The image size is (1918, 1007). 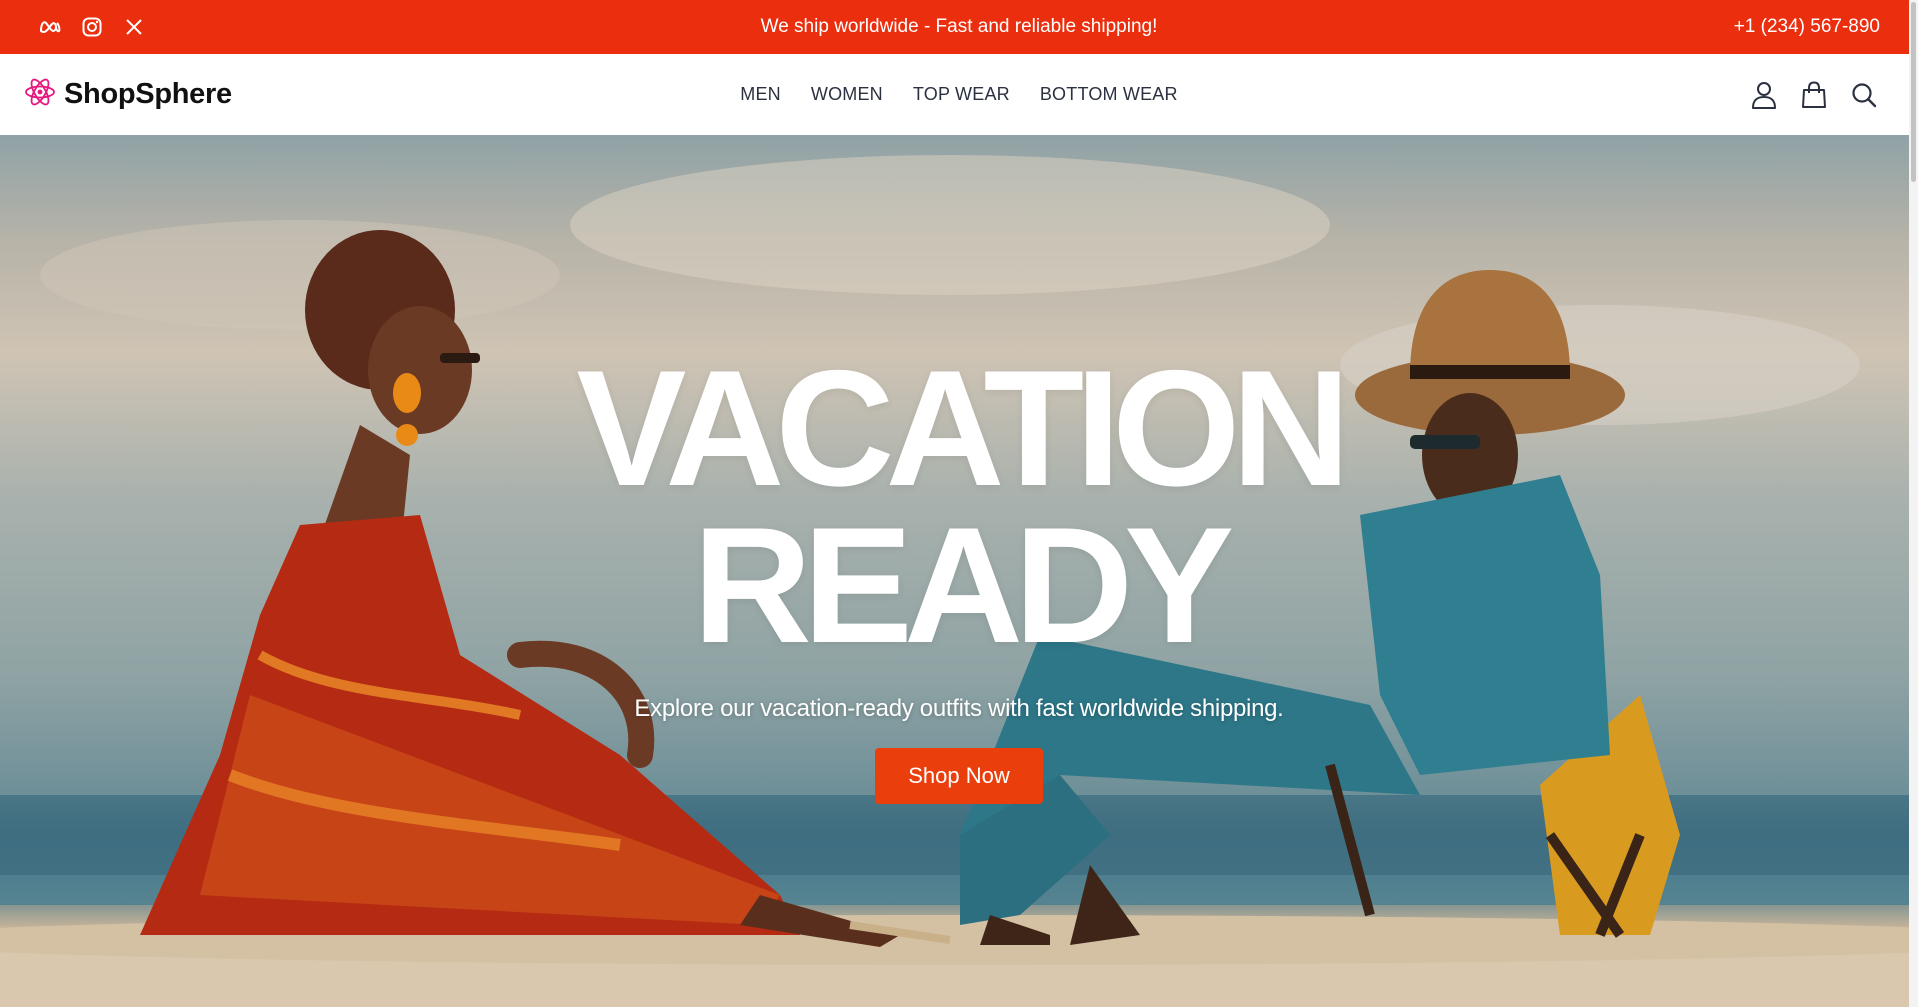 I want to click on search-icon, so click(x=1864, y=95).